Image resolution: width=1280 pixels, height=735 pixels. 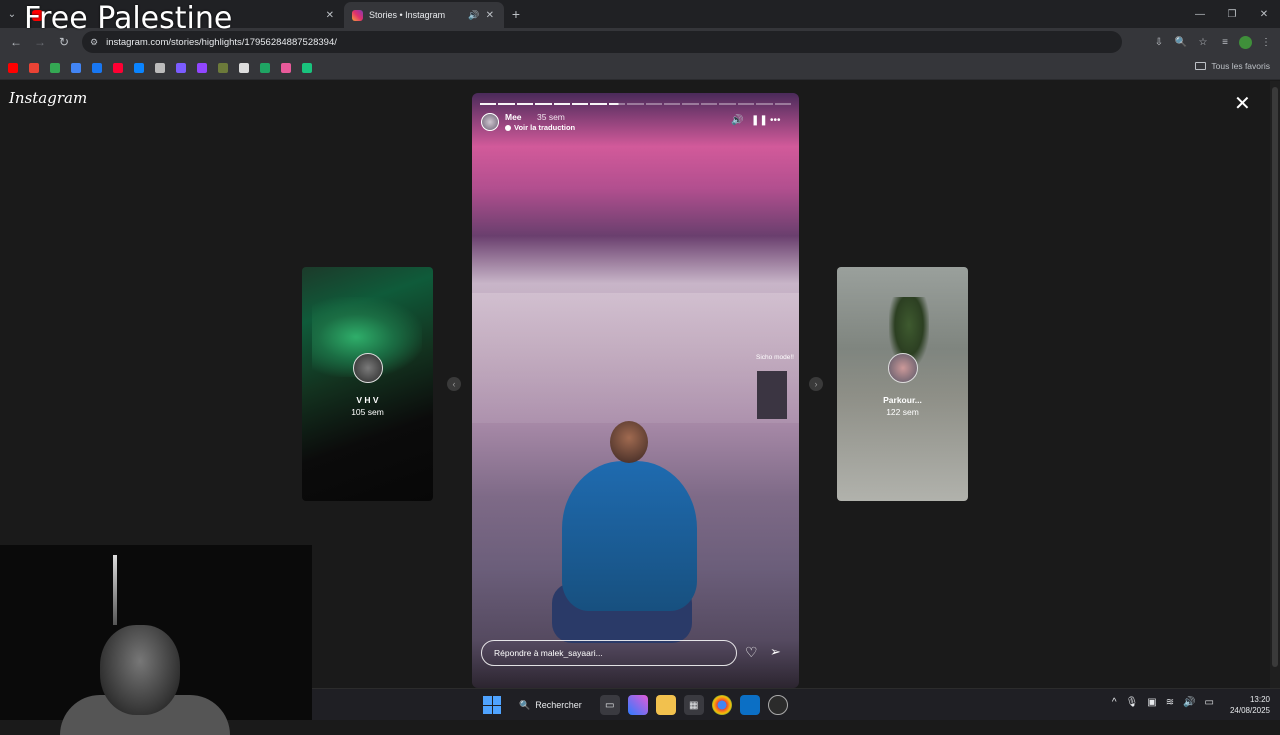 What do you see at coordinates (637, 705) in the screenshot?
I see `copilot-icon` at bounding box center [637, 705].